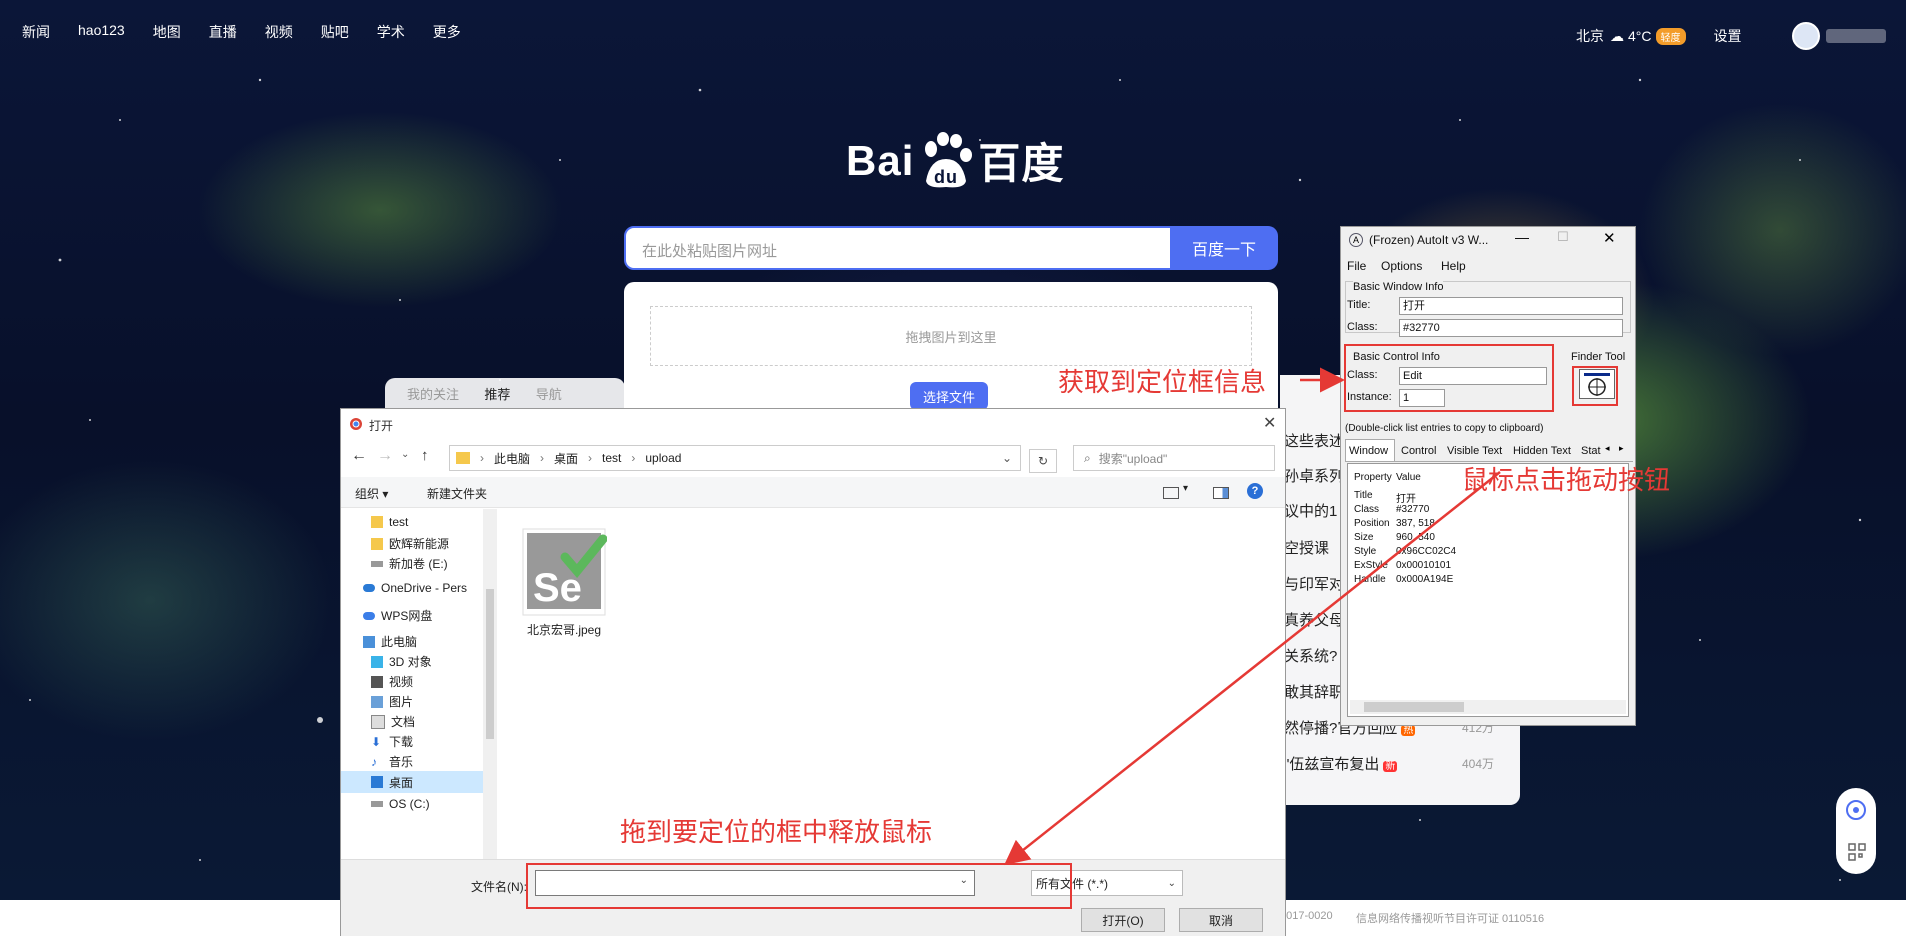 This screenshot has height=936, width=1906. Describe the element at coordinates (1252, 668) in the screenshot. I see `arrow-to-filename-box` at that location.